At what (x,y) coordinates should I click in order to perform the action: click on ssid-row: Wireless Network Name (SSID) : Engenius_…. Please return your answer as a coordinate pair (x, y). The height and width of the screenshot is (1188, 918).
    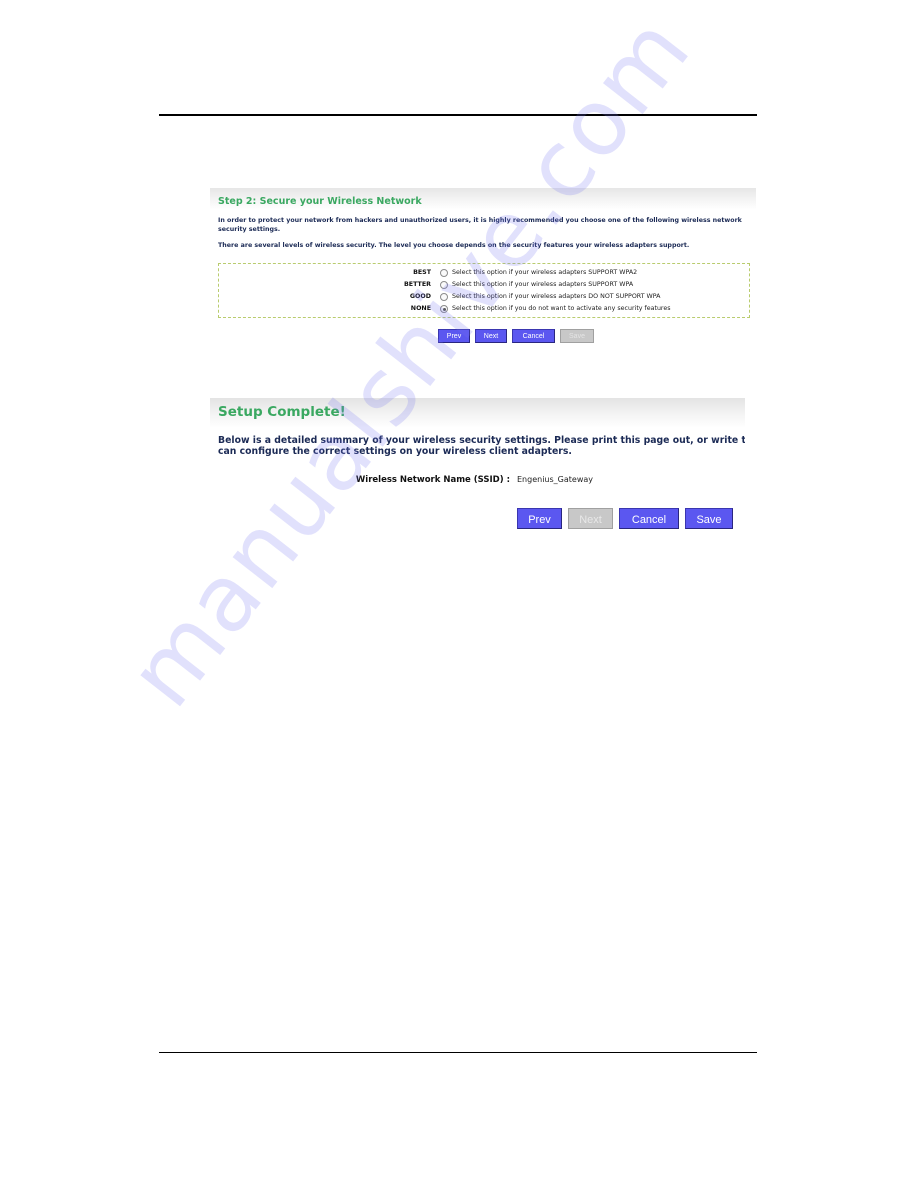
    Looking at the image, I should click on (477, 482).